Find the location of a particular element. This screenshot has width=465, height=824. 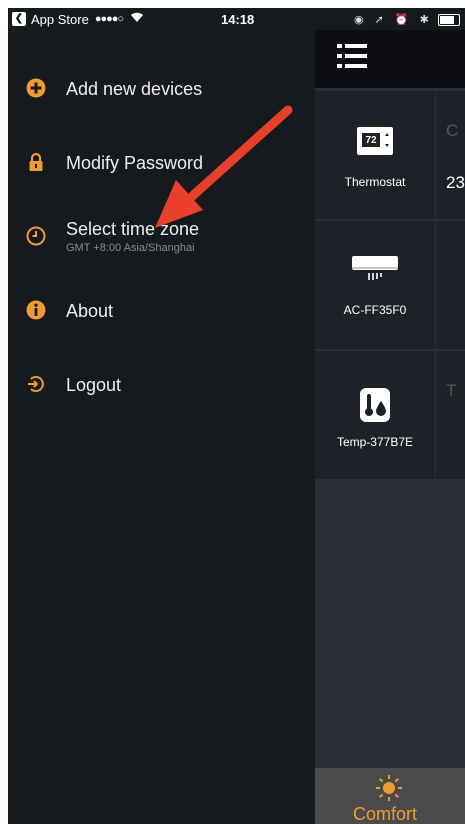

air-conditioner-icon is located at coordinates (375, 268).